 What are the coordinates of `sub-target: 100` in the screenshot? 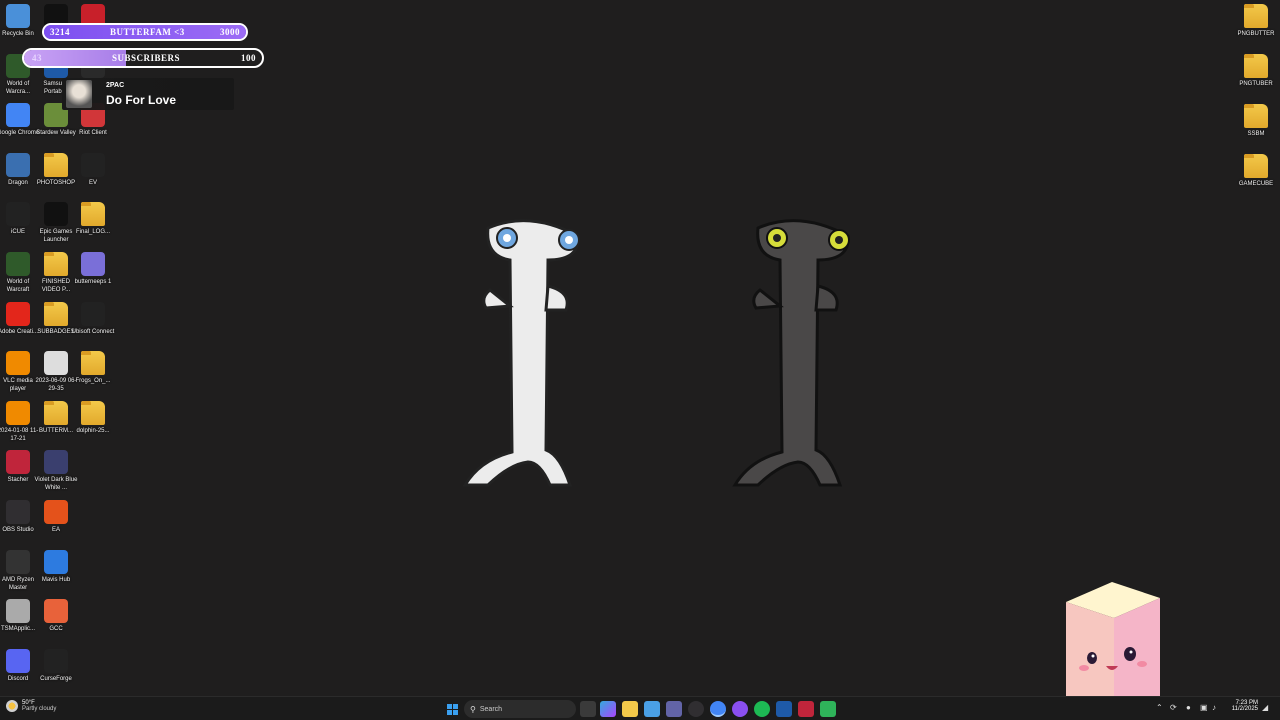 It's located at (248, 58).